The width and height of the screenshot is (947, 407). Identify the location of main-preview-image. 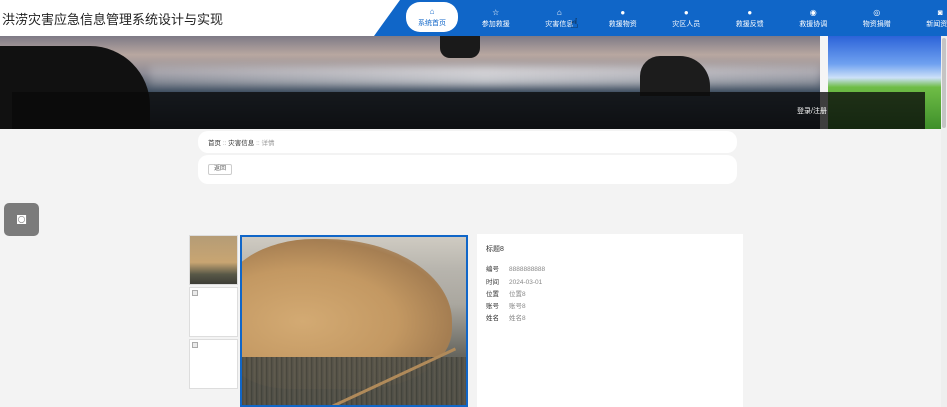
(354, 321).